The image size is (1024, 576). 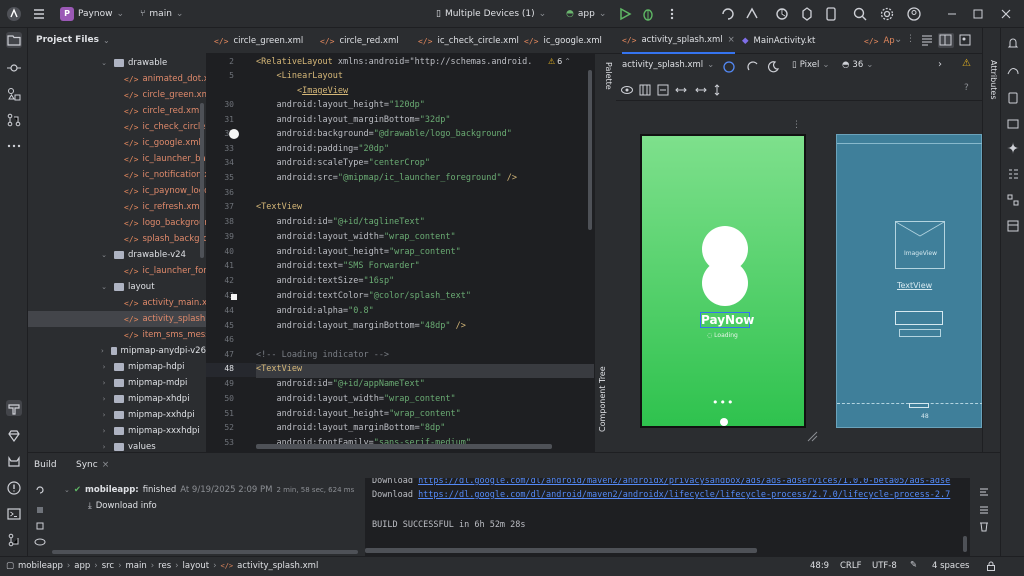 I want to click on tree-file: </> circle_green.xml, so click(x=117, y=95).